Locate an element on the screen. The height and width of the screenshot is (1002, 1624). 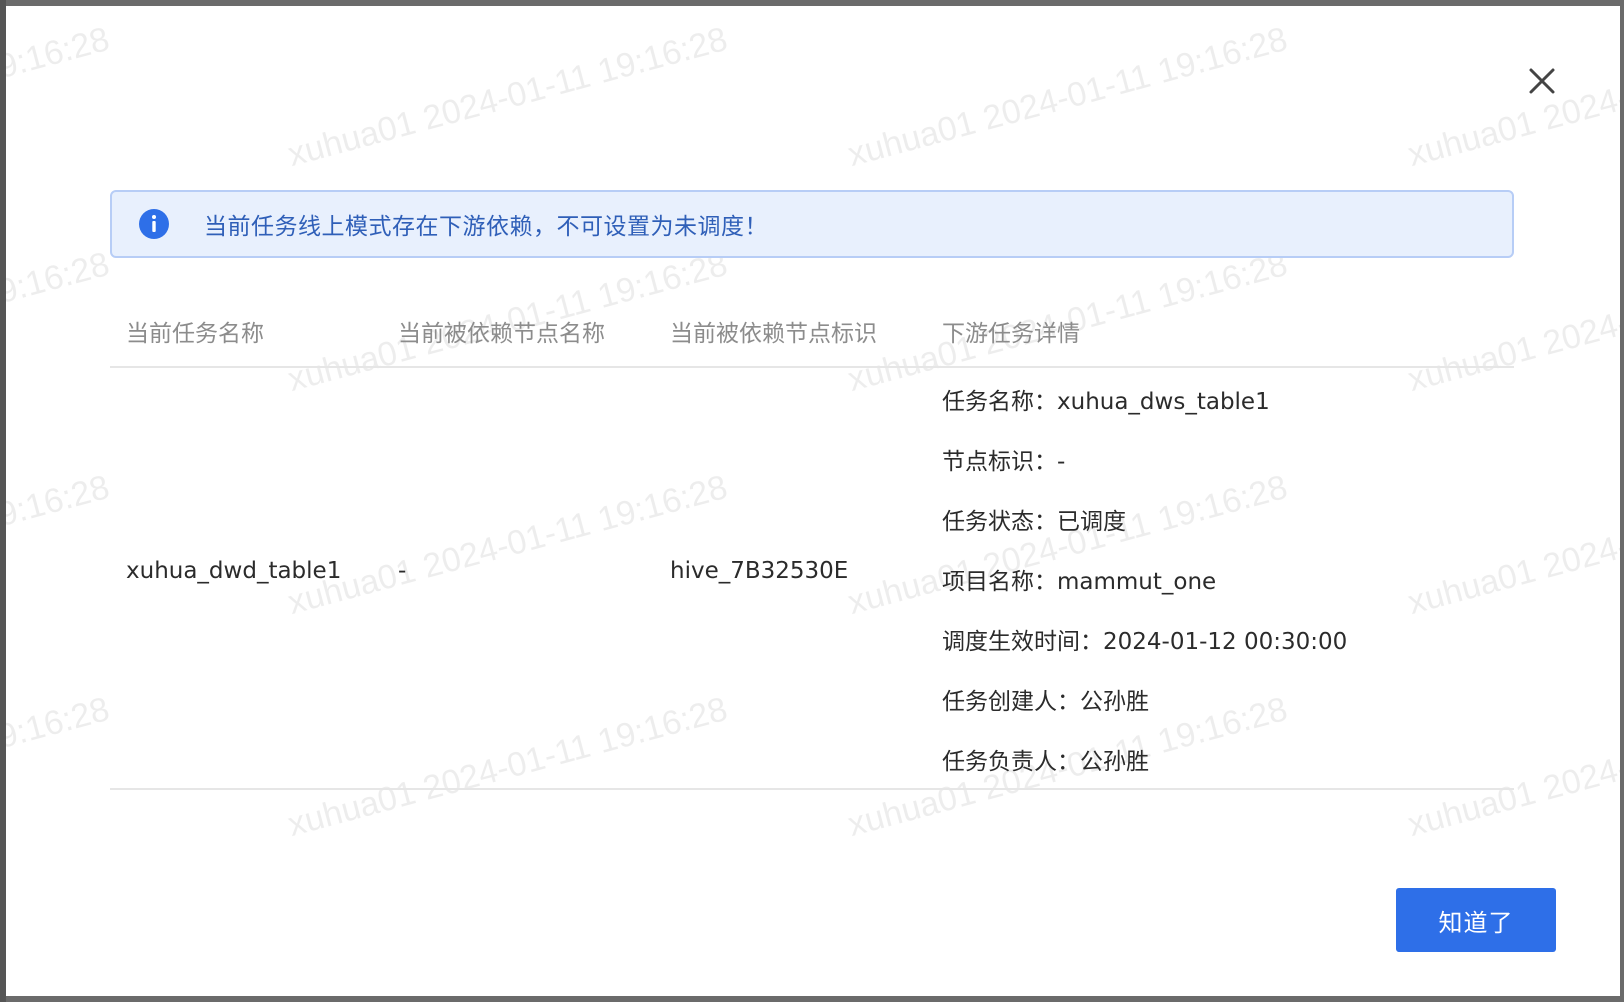
acknowledge-button: 知道了 is located at coordinates (1476, 920).